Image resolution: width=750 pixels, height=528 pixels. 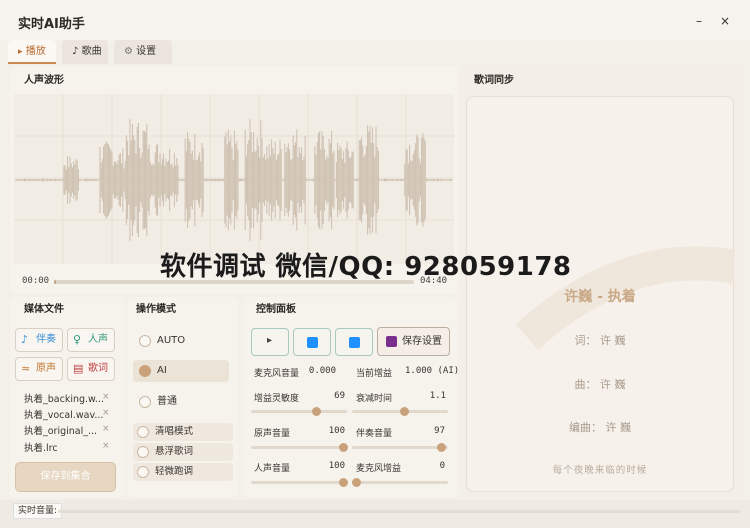 I want to click on document-icon: ▤, so click(x=78, y=368).